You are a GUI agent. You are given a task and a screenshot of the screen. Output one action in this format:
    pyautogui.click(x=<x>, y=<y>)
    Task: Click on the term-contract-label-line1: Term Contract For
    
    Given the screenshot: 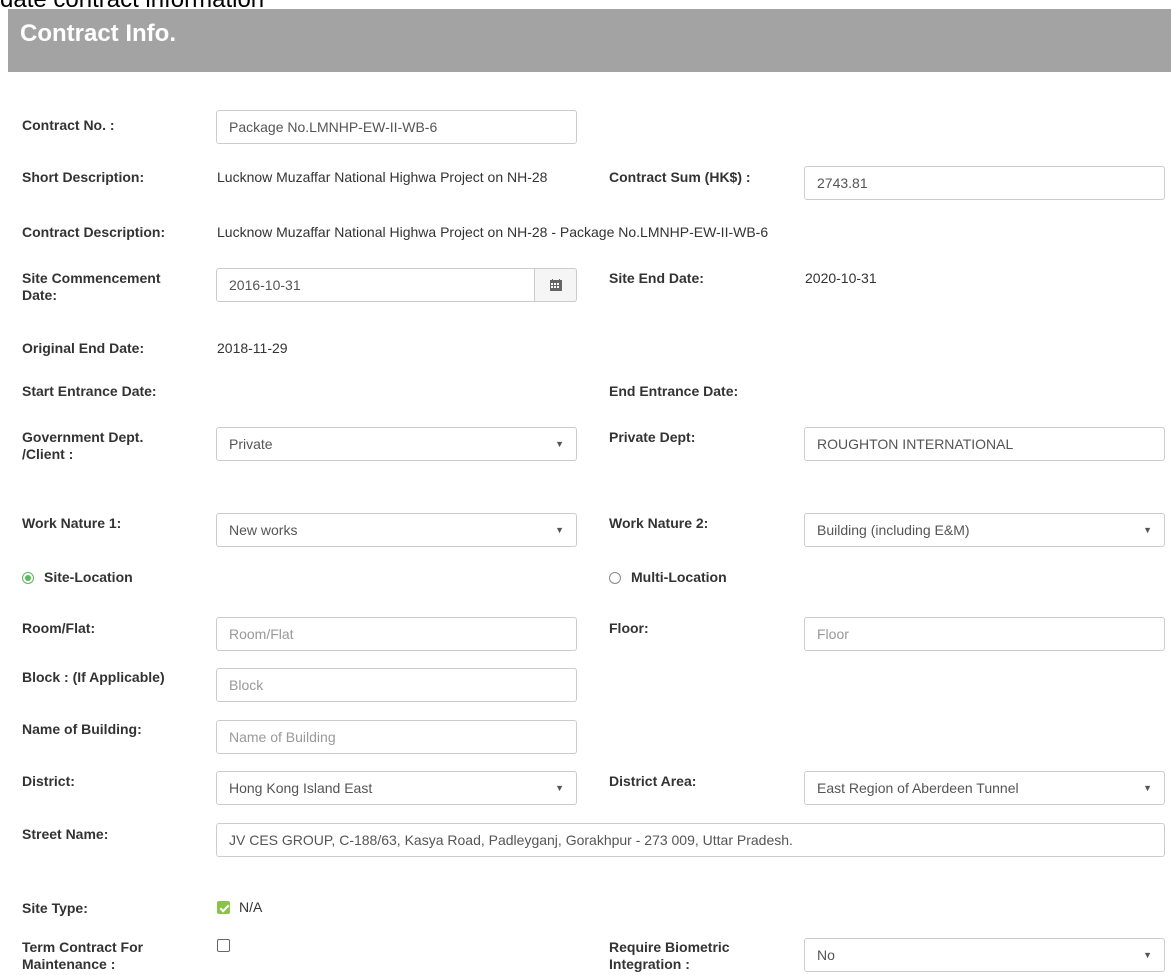 What is the action you would take?
    pyautogui.click(x=83, y=947)
    